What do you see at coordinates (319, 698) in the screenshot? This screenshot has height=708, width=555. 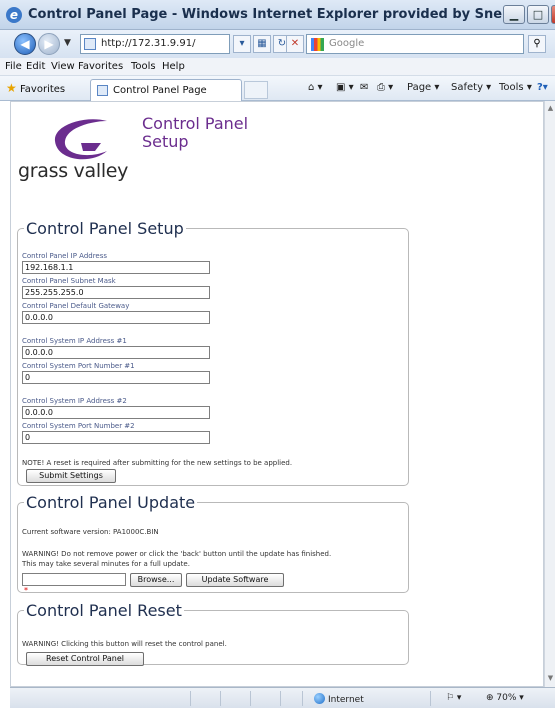 I see `globe-icon` at bounding box center [319, 698].